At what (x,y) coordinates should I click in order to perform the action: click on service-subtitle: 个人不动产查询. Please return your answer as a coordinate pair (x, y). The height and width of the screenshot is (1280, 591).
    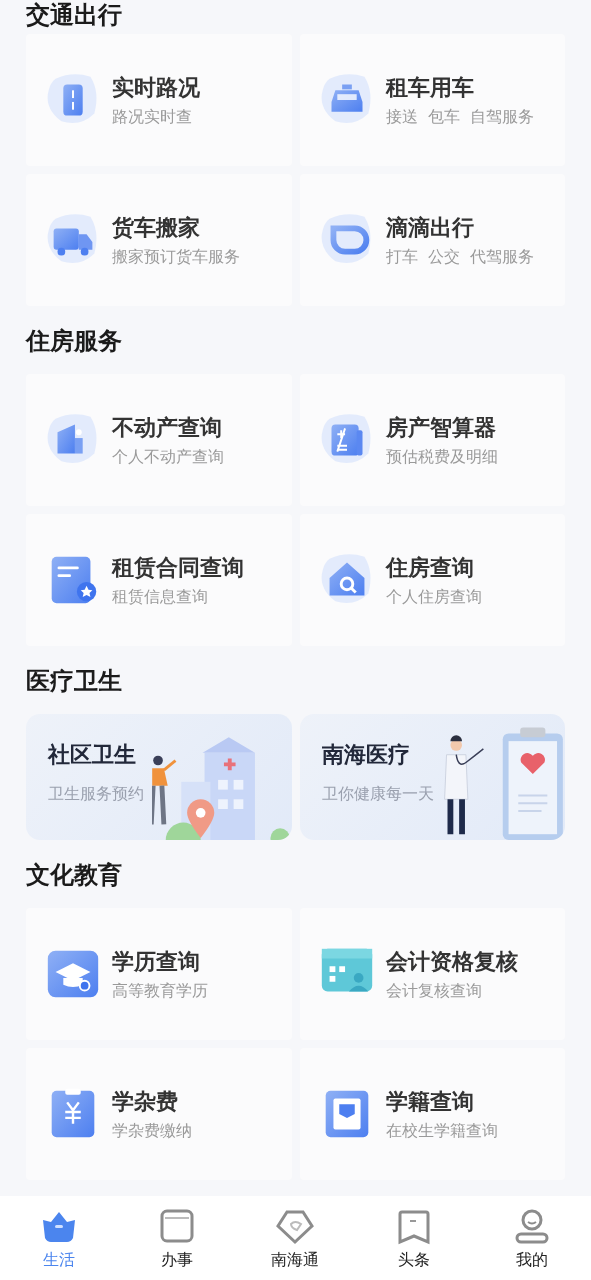
    Looking at the image, I should click on (168, 457).